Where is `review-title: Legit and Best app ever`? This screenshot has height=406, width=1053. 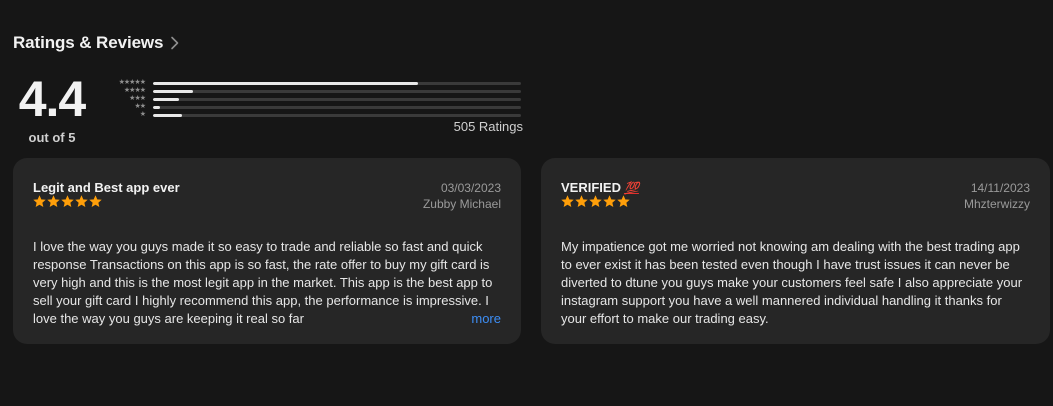
review-title: Legit and Best app ever is located at coordinates (106, 187).